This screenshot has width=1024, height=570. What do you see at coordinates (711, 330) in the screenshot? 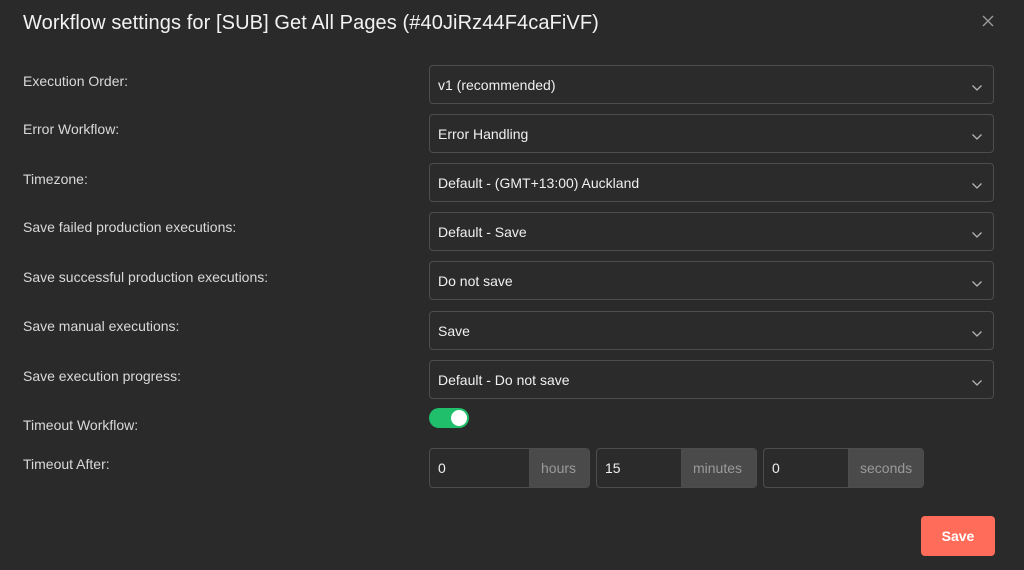
I see `save-manual-select: Save` at bounding box center [711, 330].